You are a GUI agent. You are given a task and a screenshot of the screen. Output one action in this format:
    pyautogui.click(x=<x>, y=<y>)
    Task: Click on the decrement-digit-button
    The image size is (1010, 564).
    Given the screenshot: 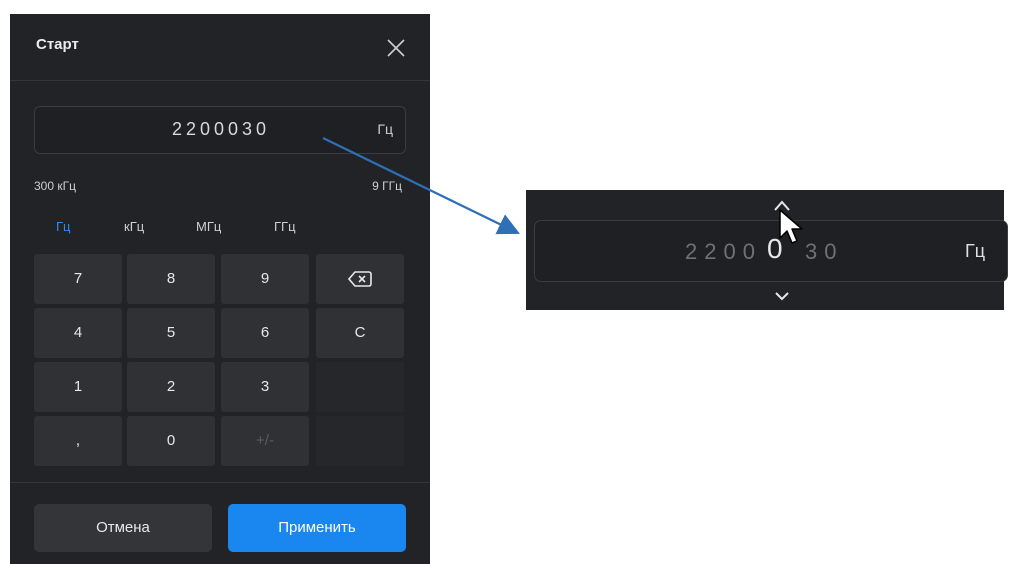 What is the action you would take?
    pyautogui.click(x=782, y=296)
    